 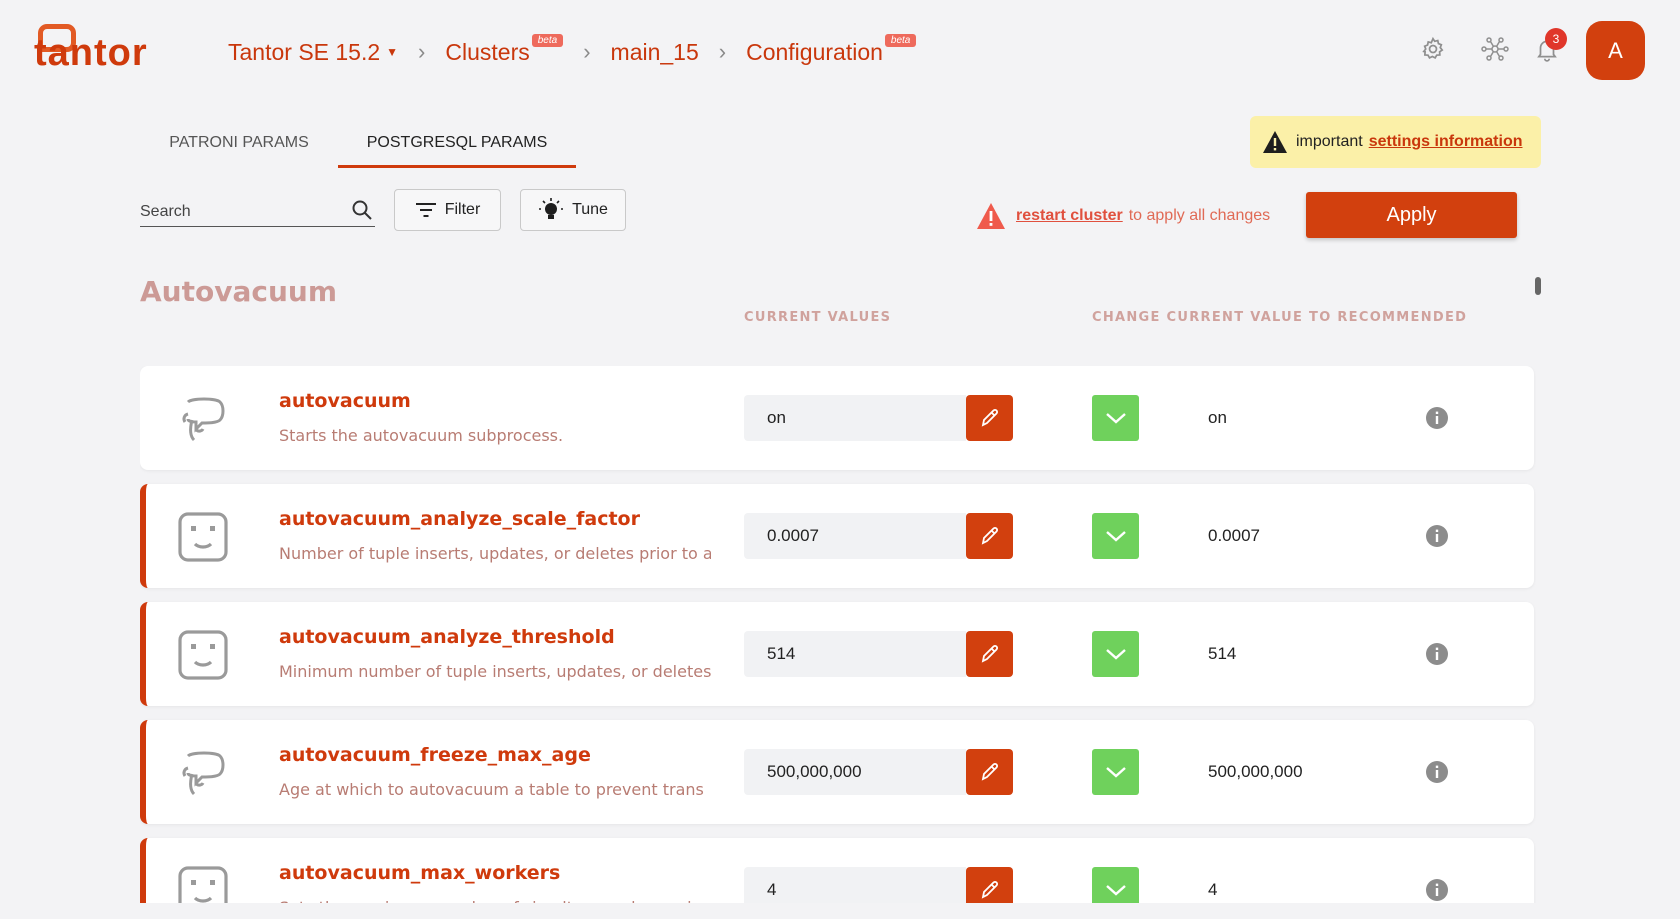 What do you see at coordinates (1411, 215) in the screenshot?
I see `apply-button: Apply` at bounding box center [1411, 215].